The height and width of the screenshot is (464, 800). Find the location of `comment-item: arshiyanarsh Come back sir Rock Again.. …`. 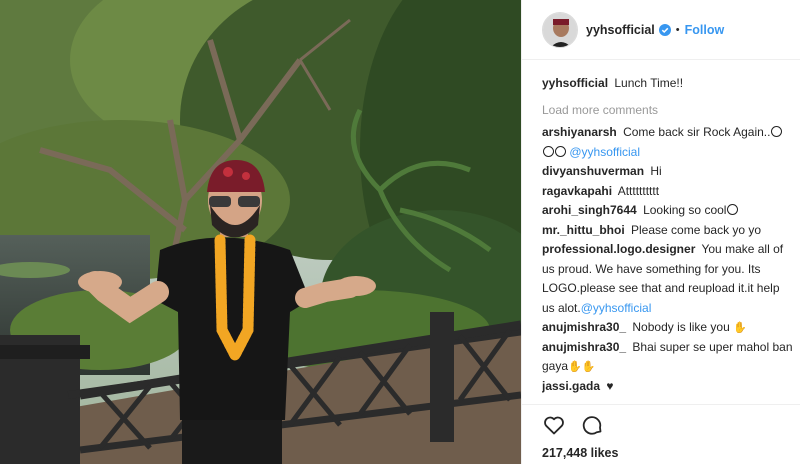

comment-item: arshiyanarsh Come back sir Rock Again.. … is located at coordinates (668, 142).